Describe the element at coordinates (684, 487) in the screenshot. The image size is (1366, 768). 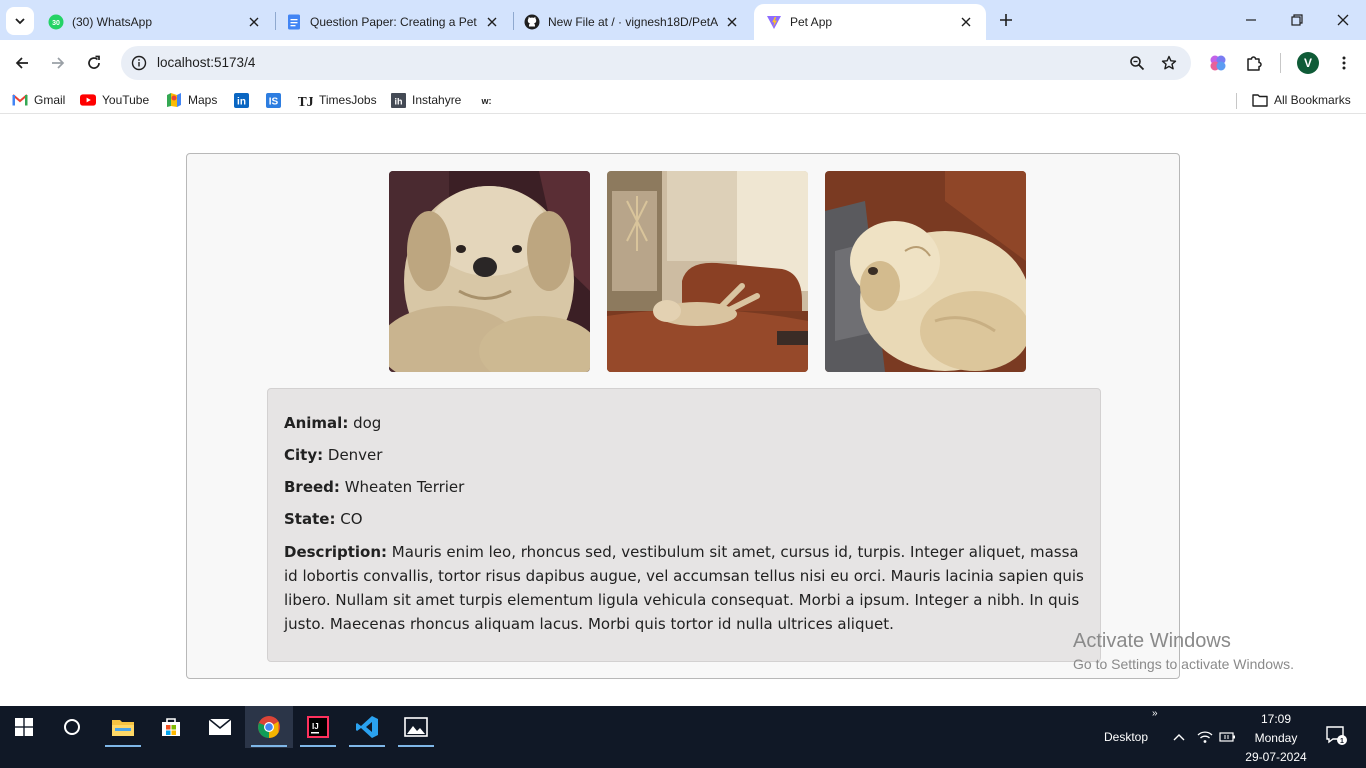
I see `breed-row: Breed: Wheaten Terrier` at that location.